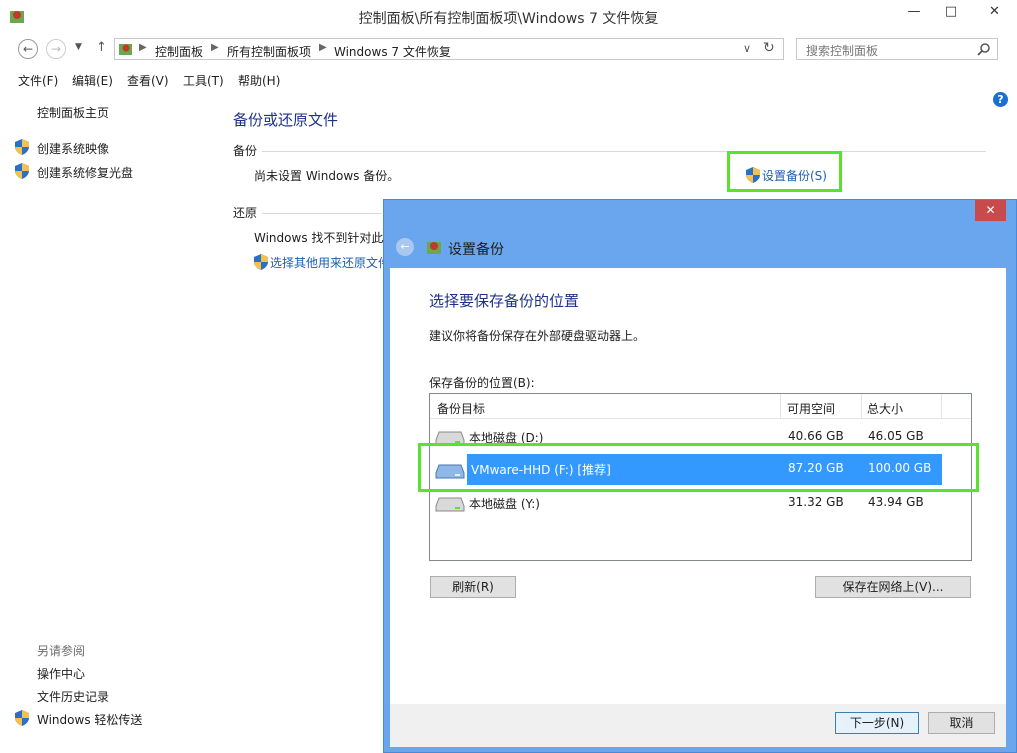  I want to click on address-dropdown-icon: ∨, so click(747, 48).